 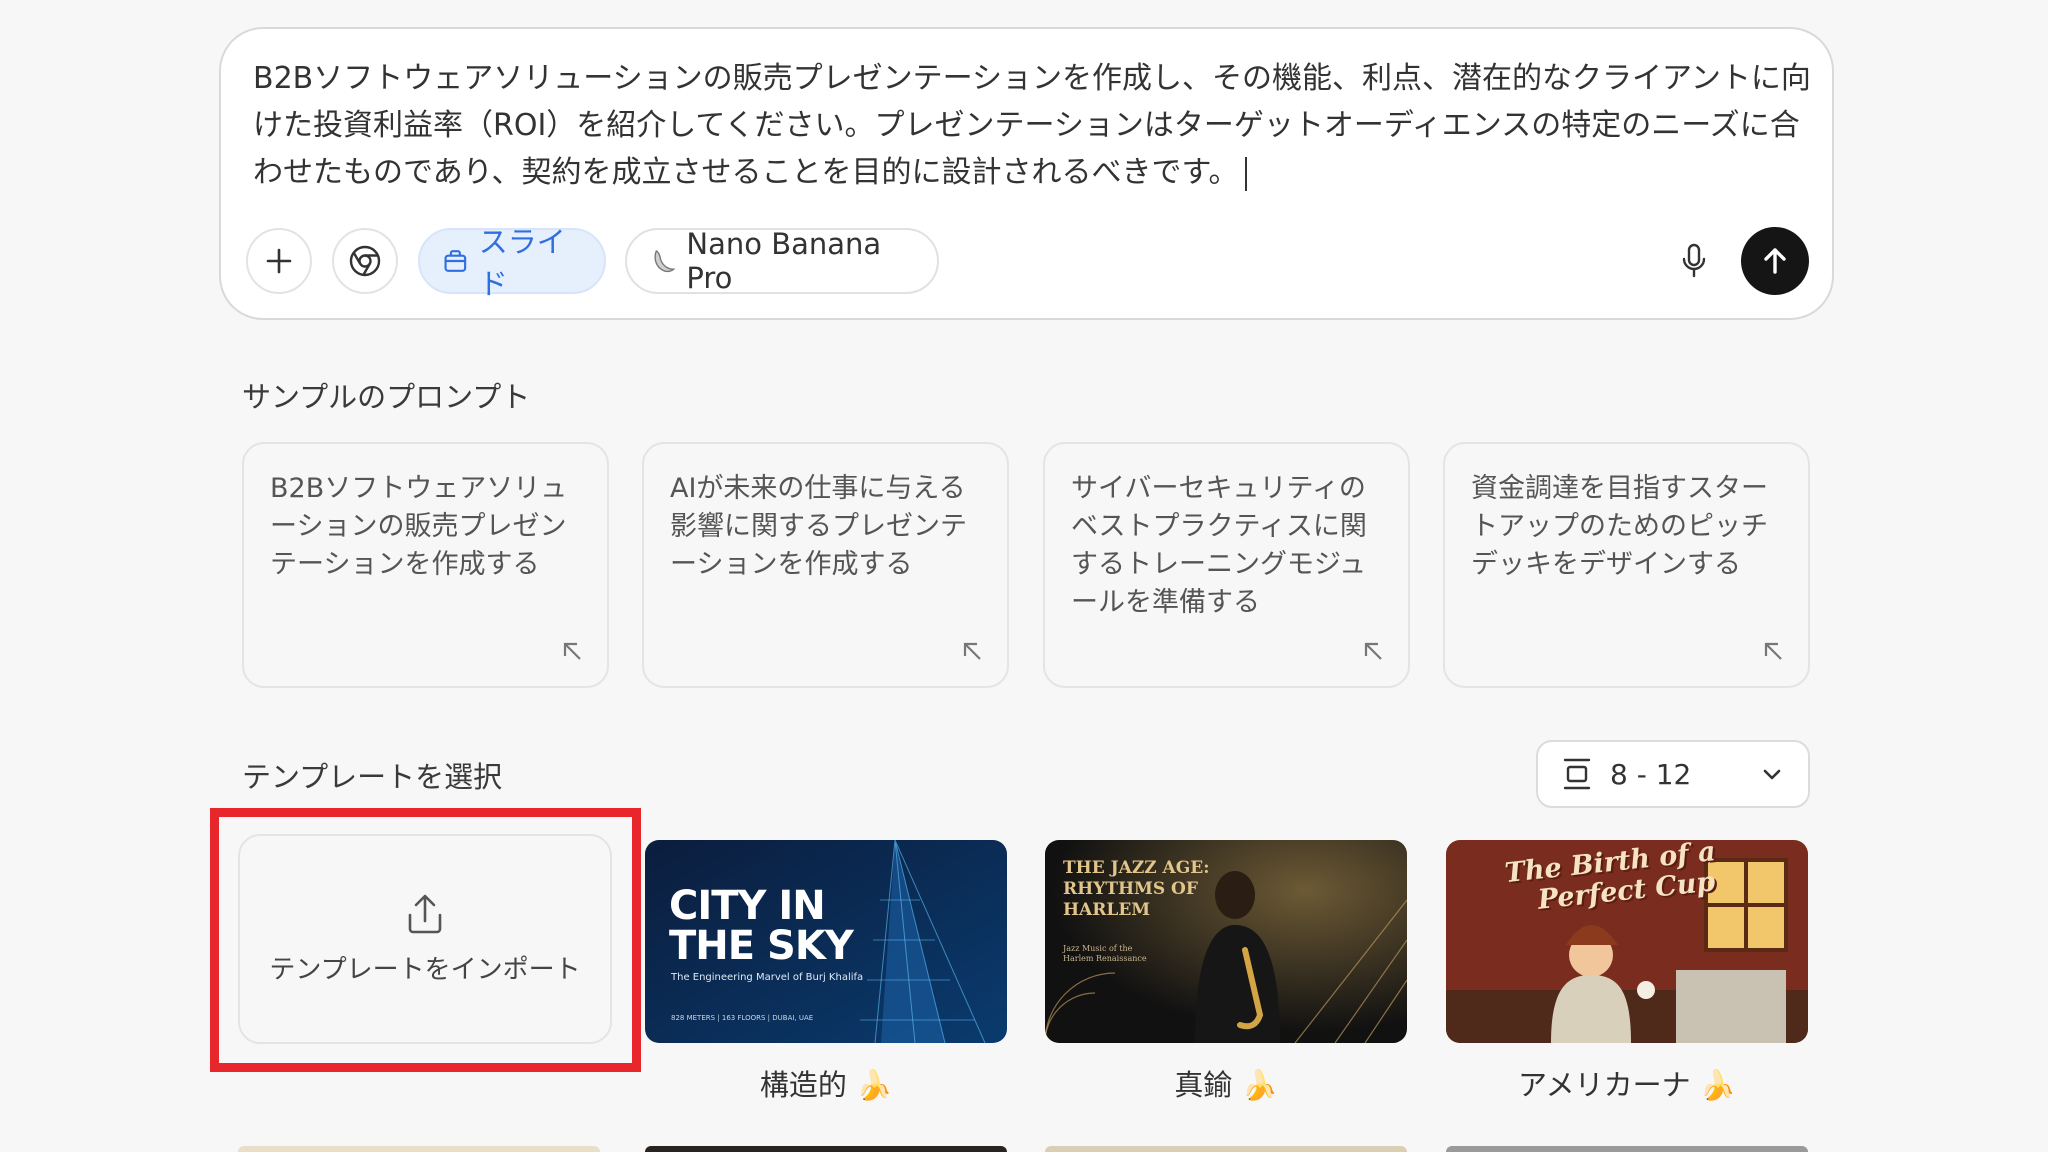 I want to click on template-caption: アメリカーナ 🍌, so click(x=1627, y=1085).